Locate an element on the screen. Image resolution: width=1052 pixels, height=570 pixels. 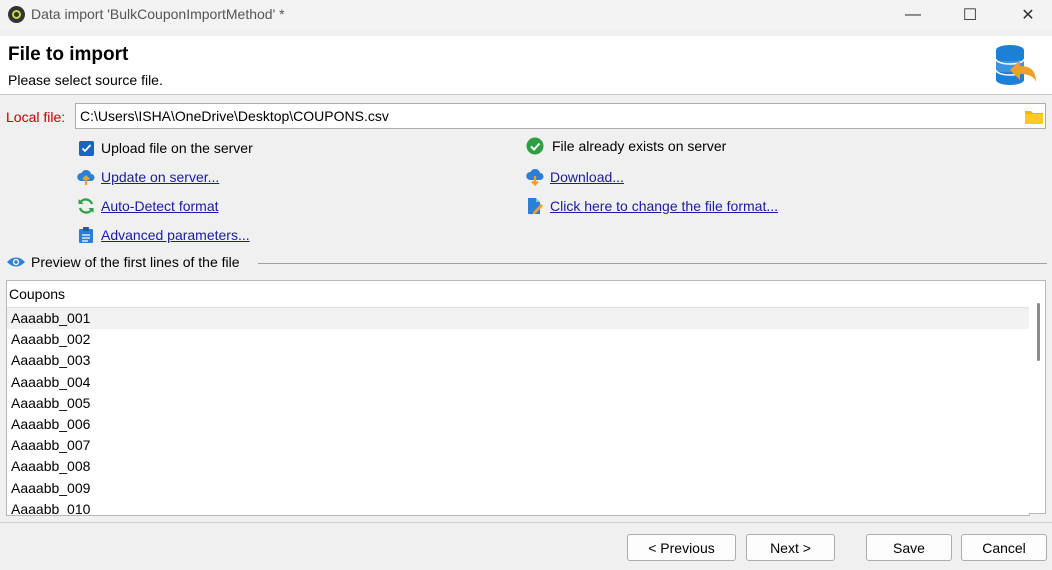
table-row: Aaaabb_006 is located at coordinates (518, 424).